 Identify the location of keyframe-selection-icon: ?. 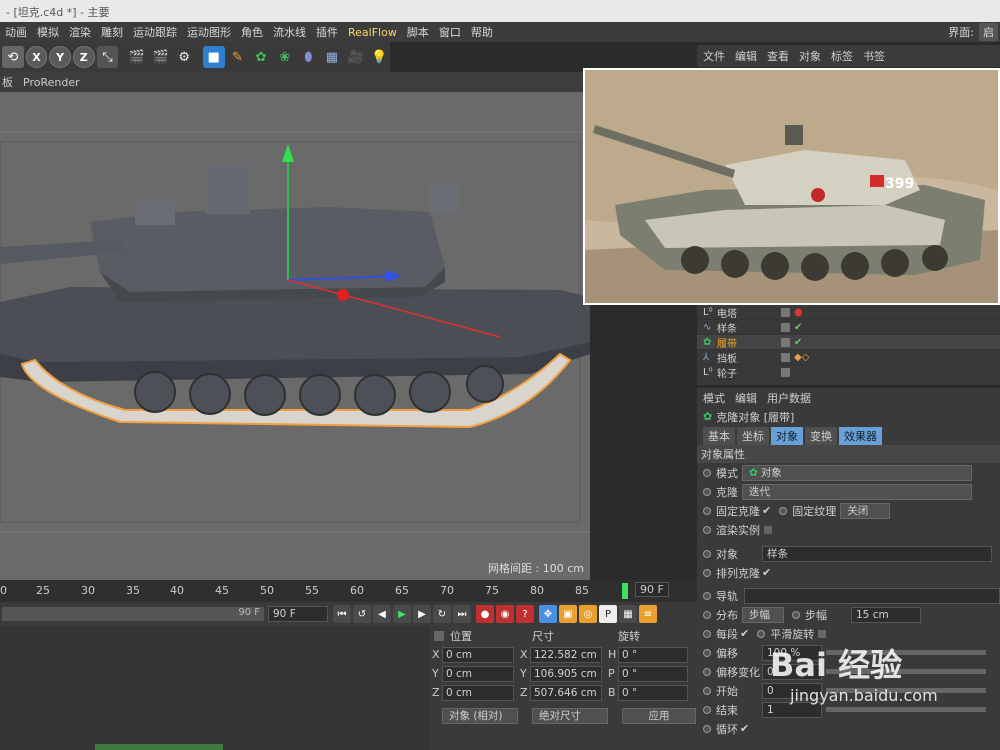
(525, 614).